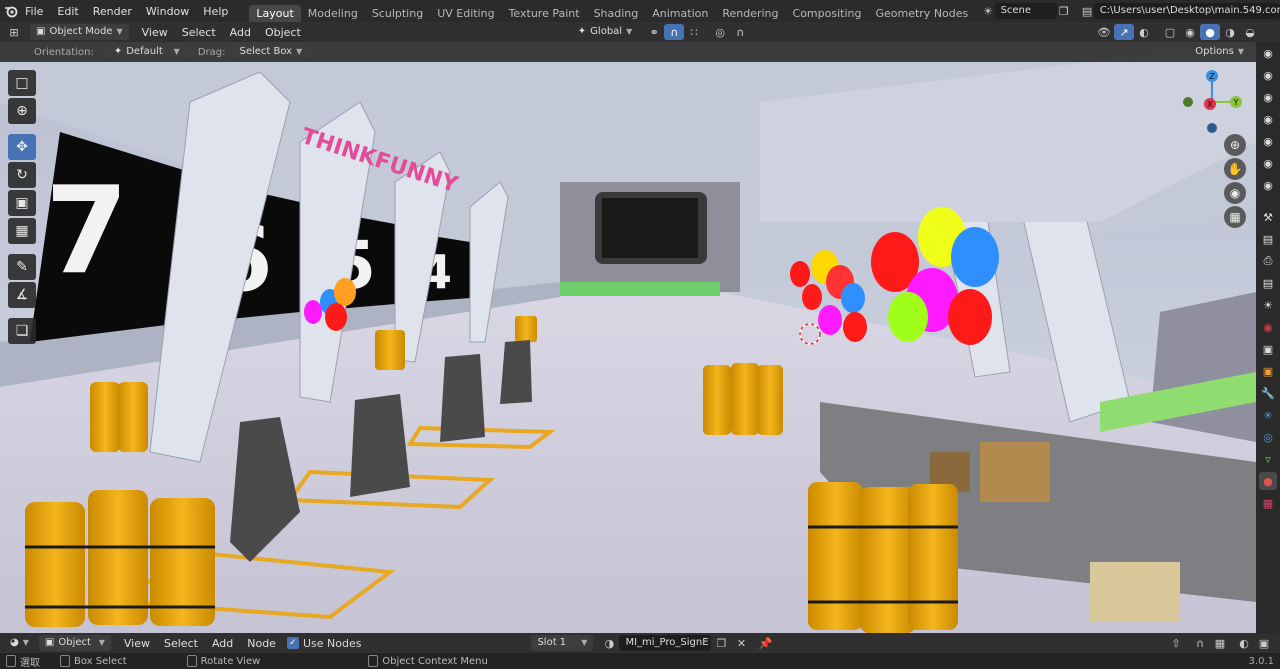 The width and height of the screenshot is (1280, 669). Describe the element at coordinates (261, 643) in the screenshot. I see `menu-node: Node` at that location.